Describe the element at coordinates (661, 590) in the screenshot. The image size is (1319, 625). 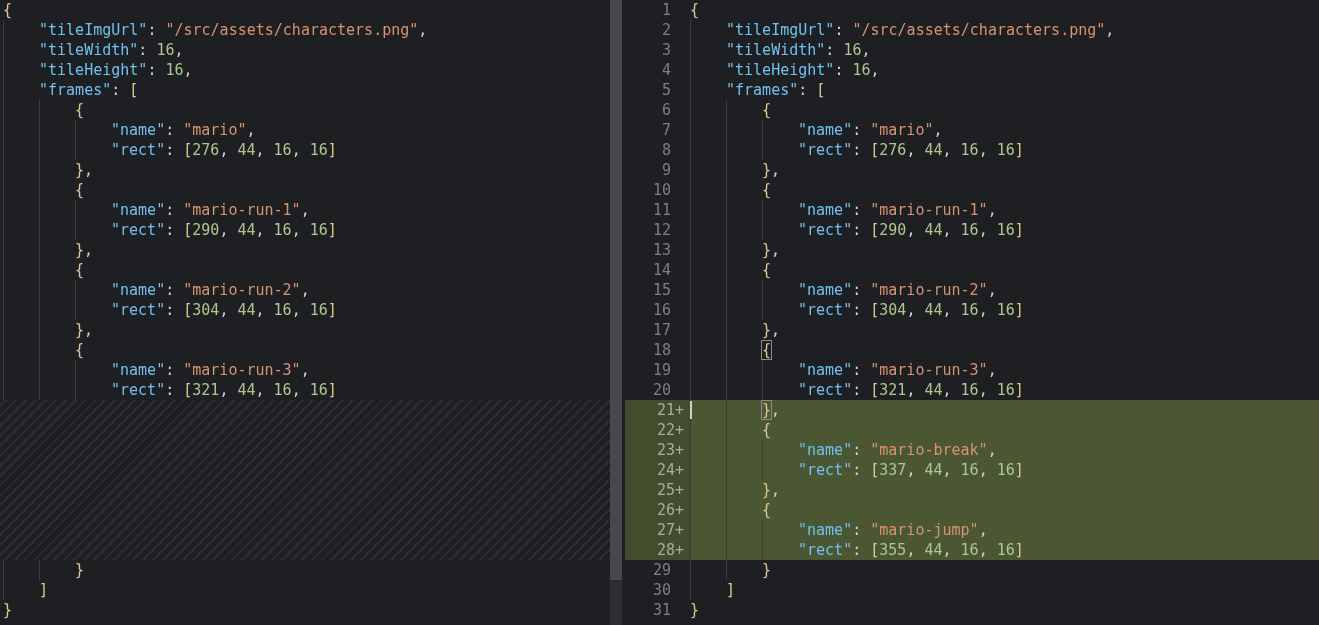
I see `line-number: 30` at that location.